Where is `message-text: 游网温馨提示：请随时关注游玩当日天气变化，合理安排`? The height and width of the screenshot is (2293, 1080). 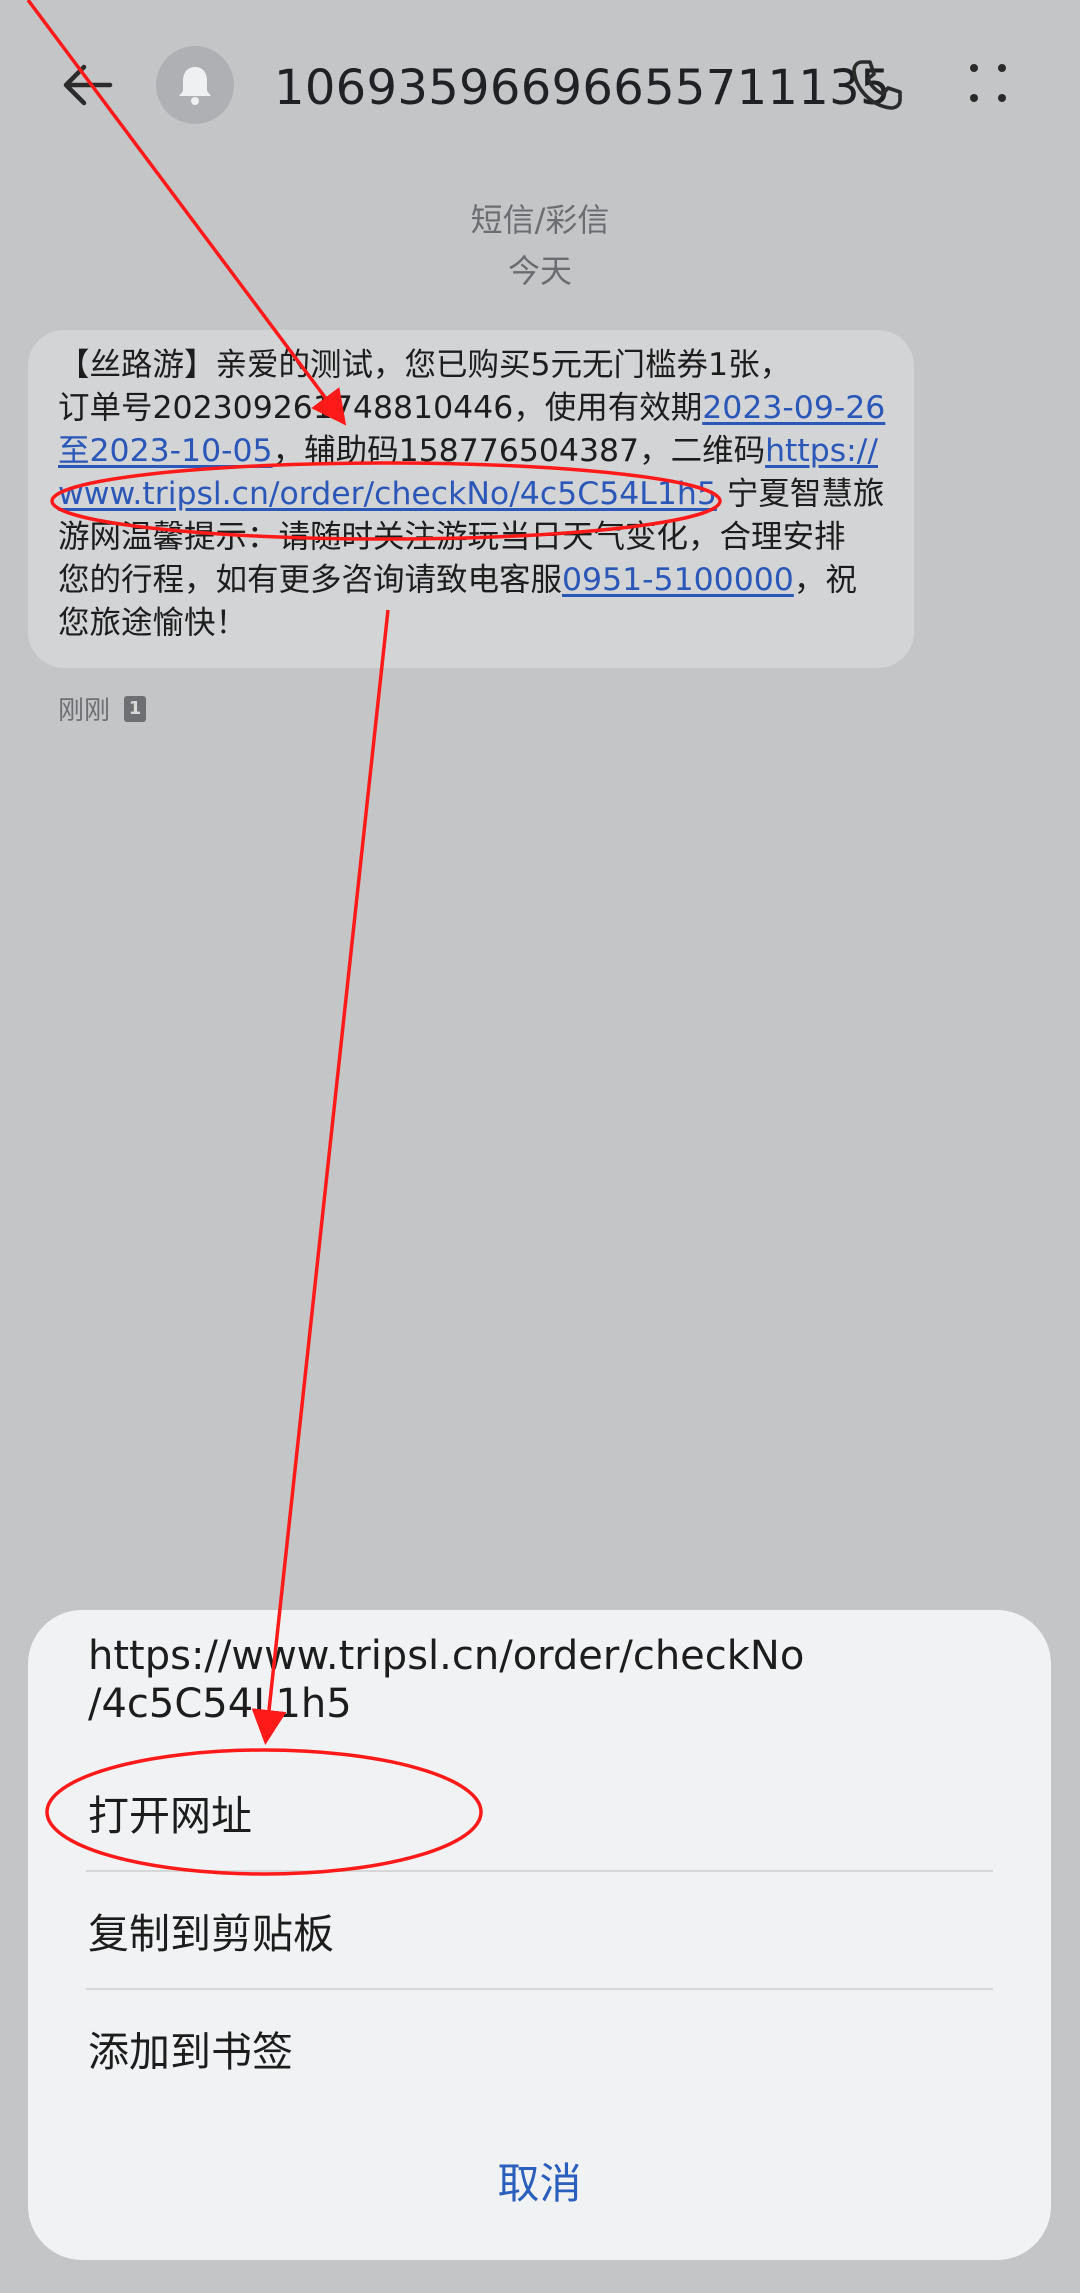
message-text: 游网温馨提示：请随时关注游玩当日天气变化，合理安排 is located at coordinates (452, 537).